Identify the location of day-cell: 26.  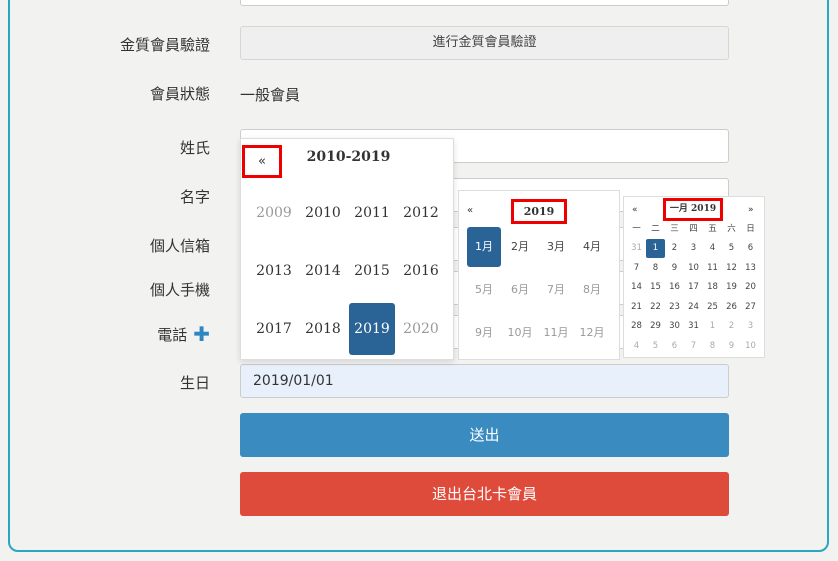
(731, 307).